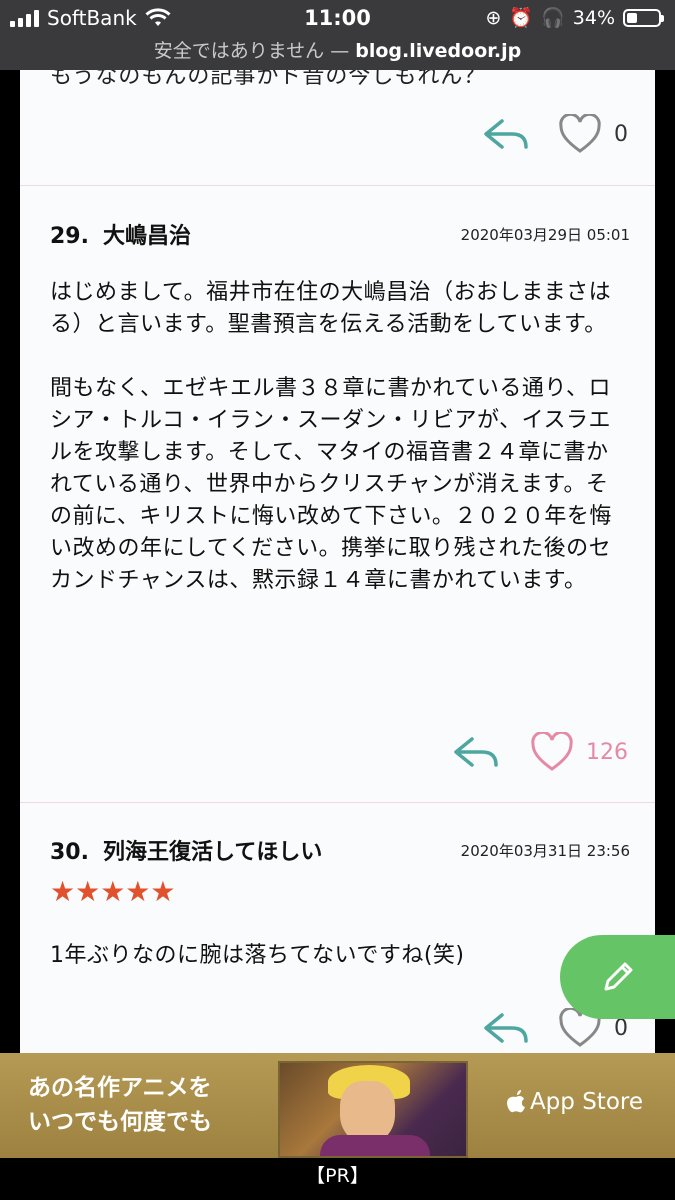  I want to click on pencil-icon, so click(618, 976).